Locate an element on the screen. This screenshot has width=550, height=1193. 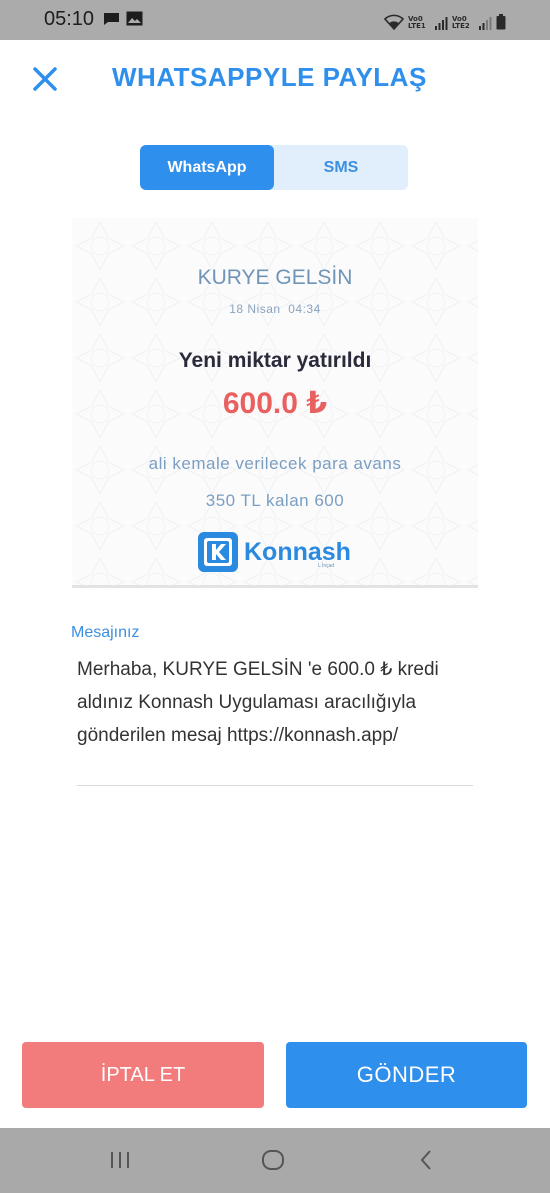
share-channel-tabs: WhatsApp SMS is located at coordinates (274, 167).